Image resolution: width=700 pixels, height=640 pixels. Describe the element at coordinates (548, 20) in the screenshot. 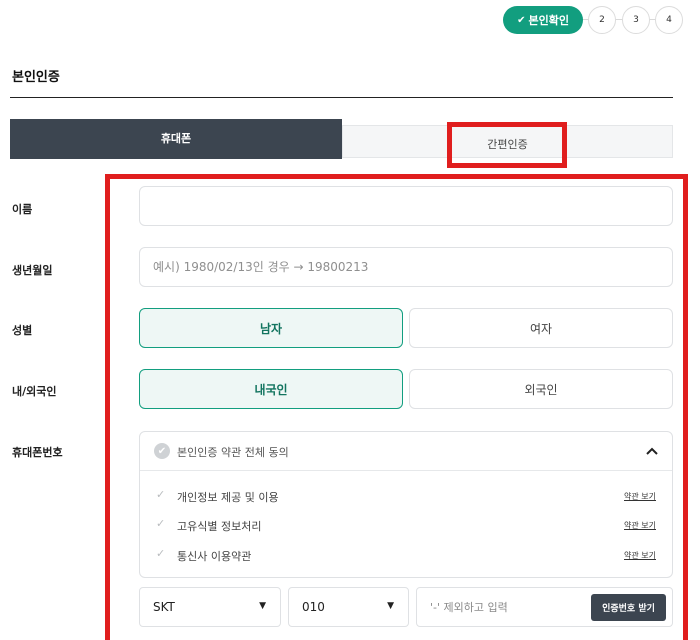

I see `step-1-label: 본인확인` at that location.